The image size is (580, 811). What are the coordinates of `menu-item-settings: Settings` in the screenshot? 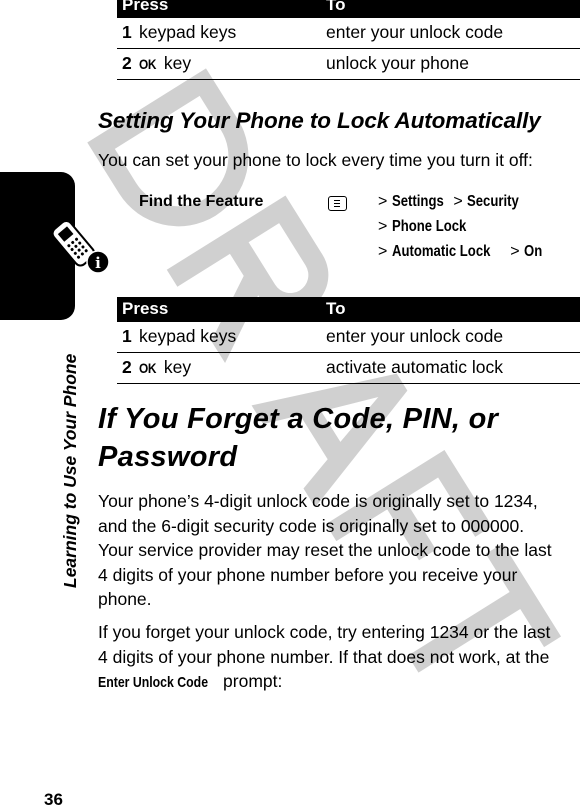 It's located at (417, 201).